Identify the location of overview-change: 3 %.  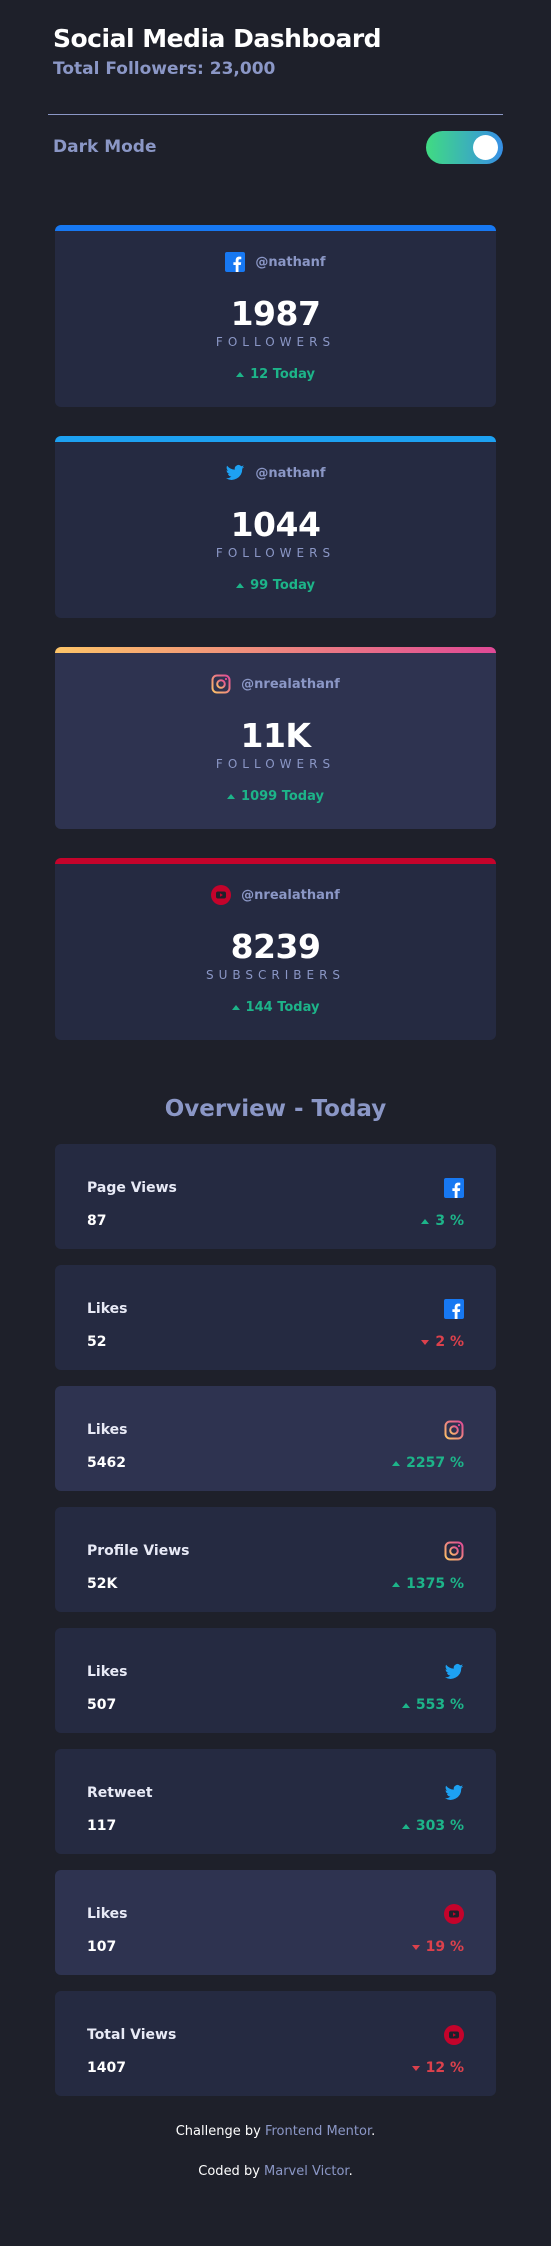
(442, 1221).